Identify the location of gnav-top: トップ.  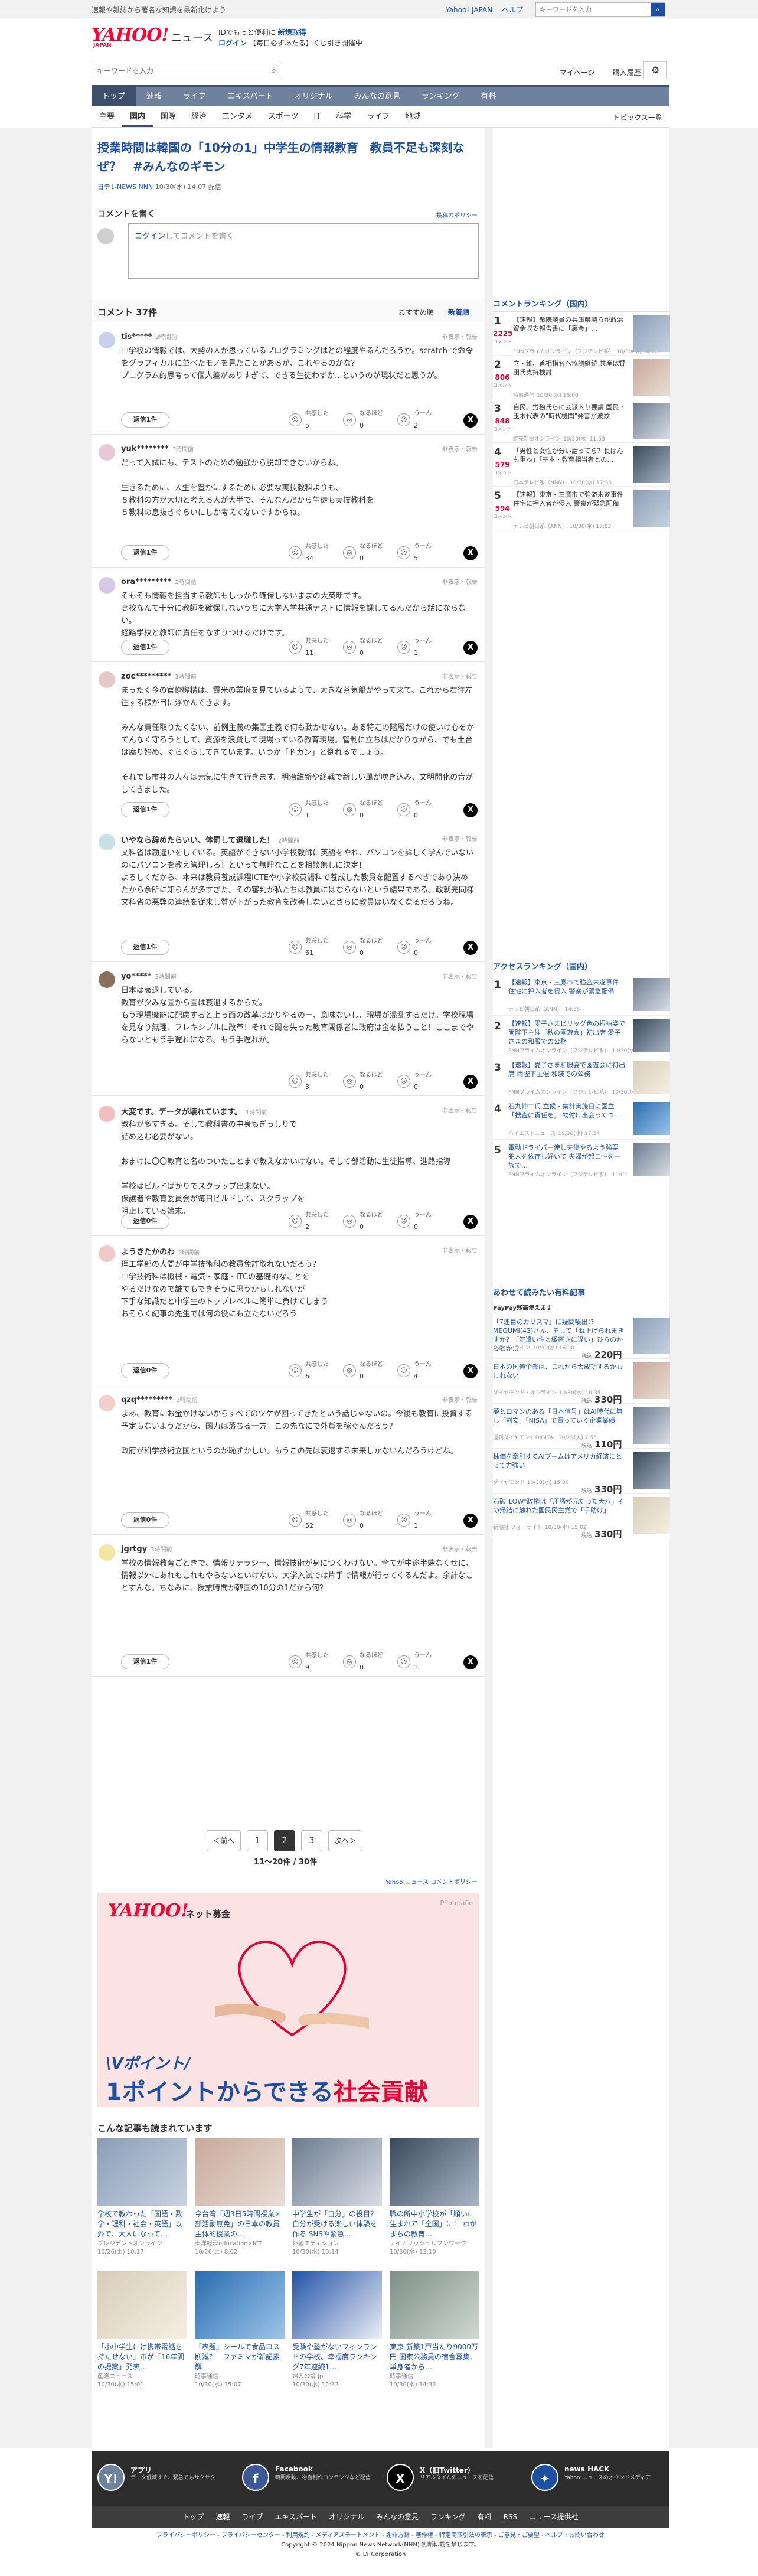
(114, 97).